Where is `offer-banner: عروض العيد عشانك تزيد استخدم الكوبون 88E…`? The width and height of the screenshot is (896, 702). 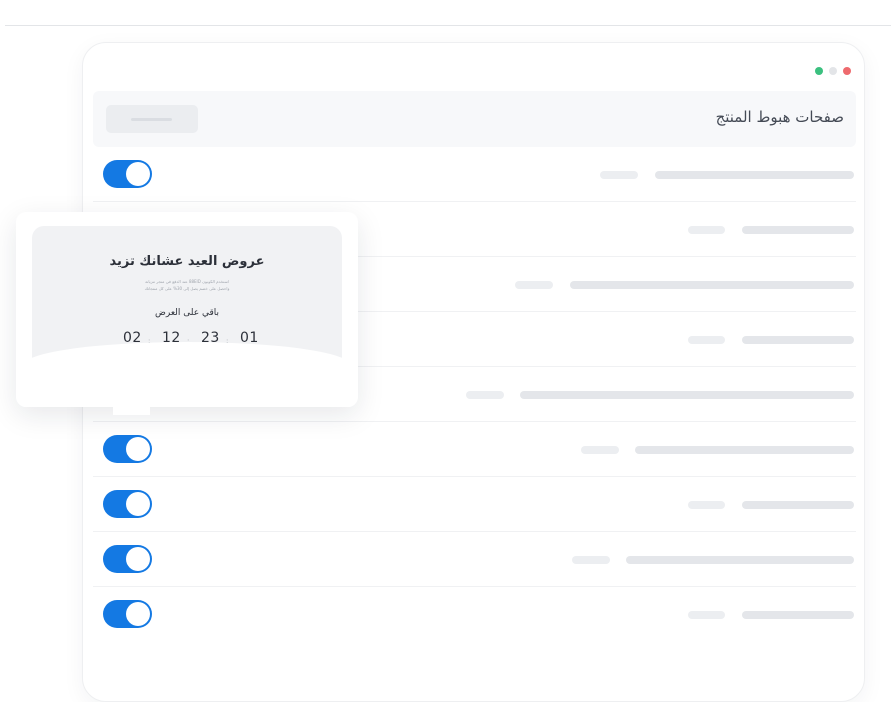
offer-banner: عروض العيد عشانك تزيد استخدم الكوبون 88E… is located at coordinates (187, 316).